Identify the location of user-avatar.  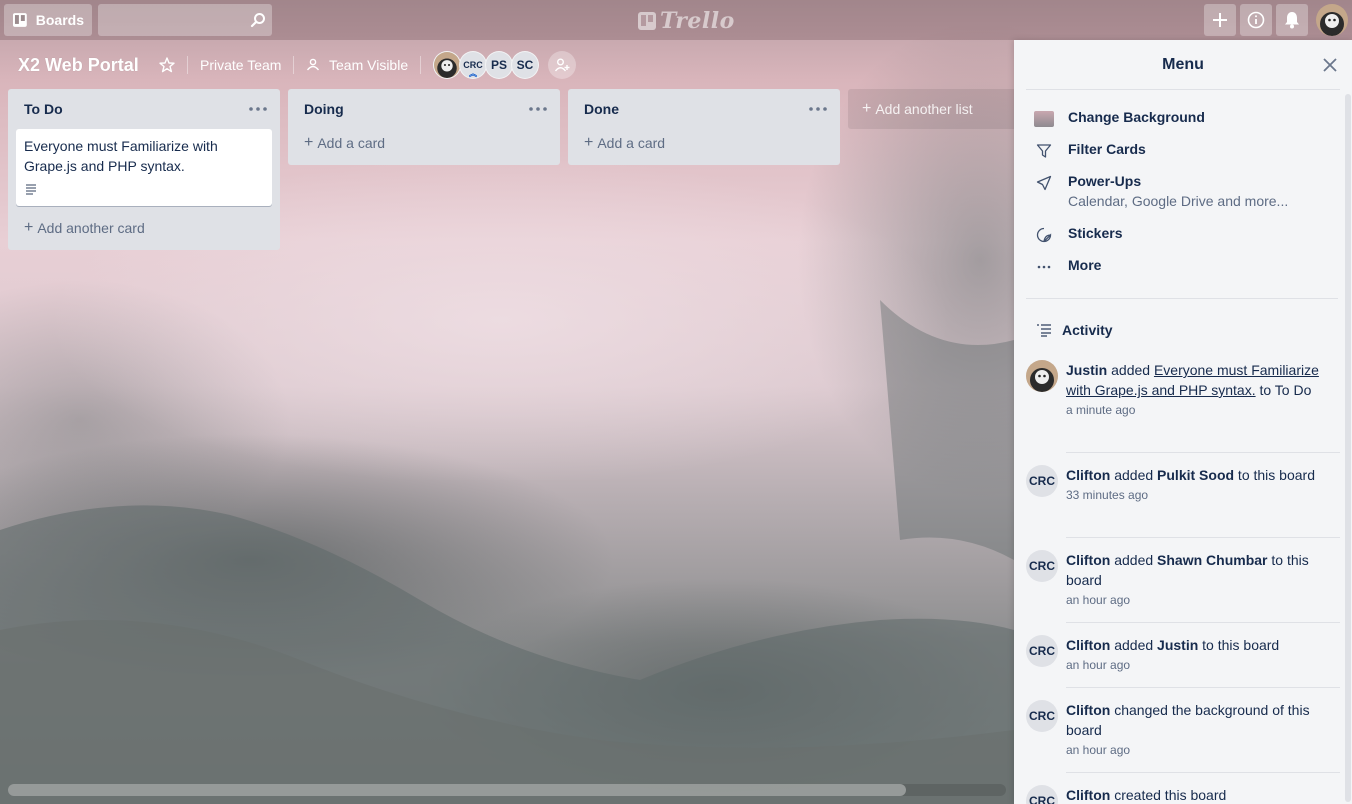
(1332, 20).